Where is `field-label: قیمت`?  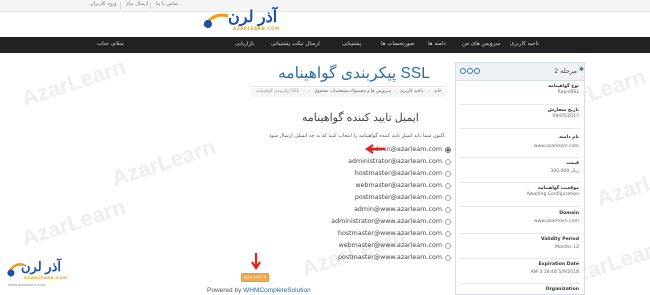 field-label: قیمت is located at coordinates (572, 163).